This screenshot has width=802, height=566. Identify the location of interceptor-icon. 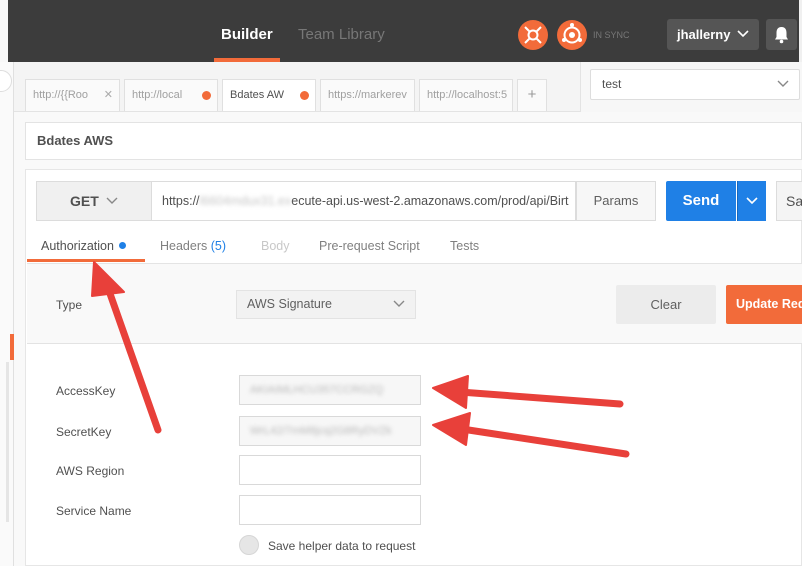
(533, 35).